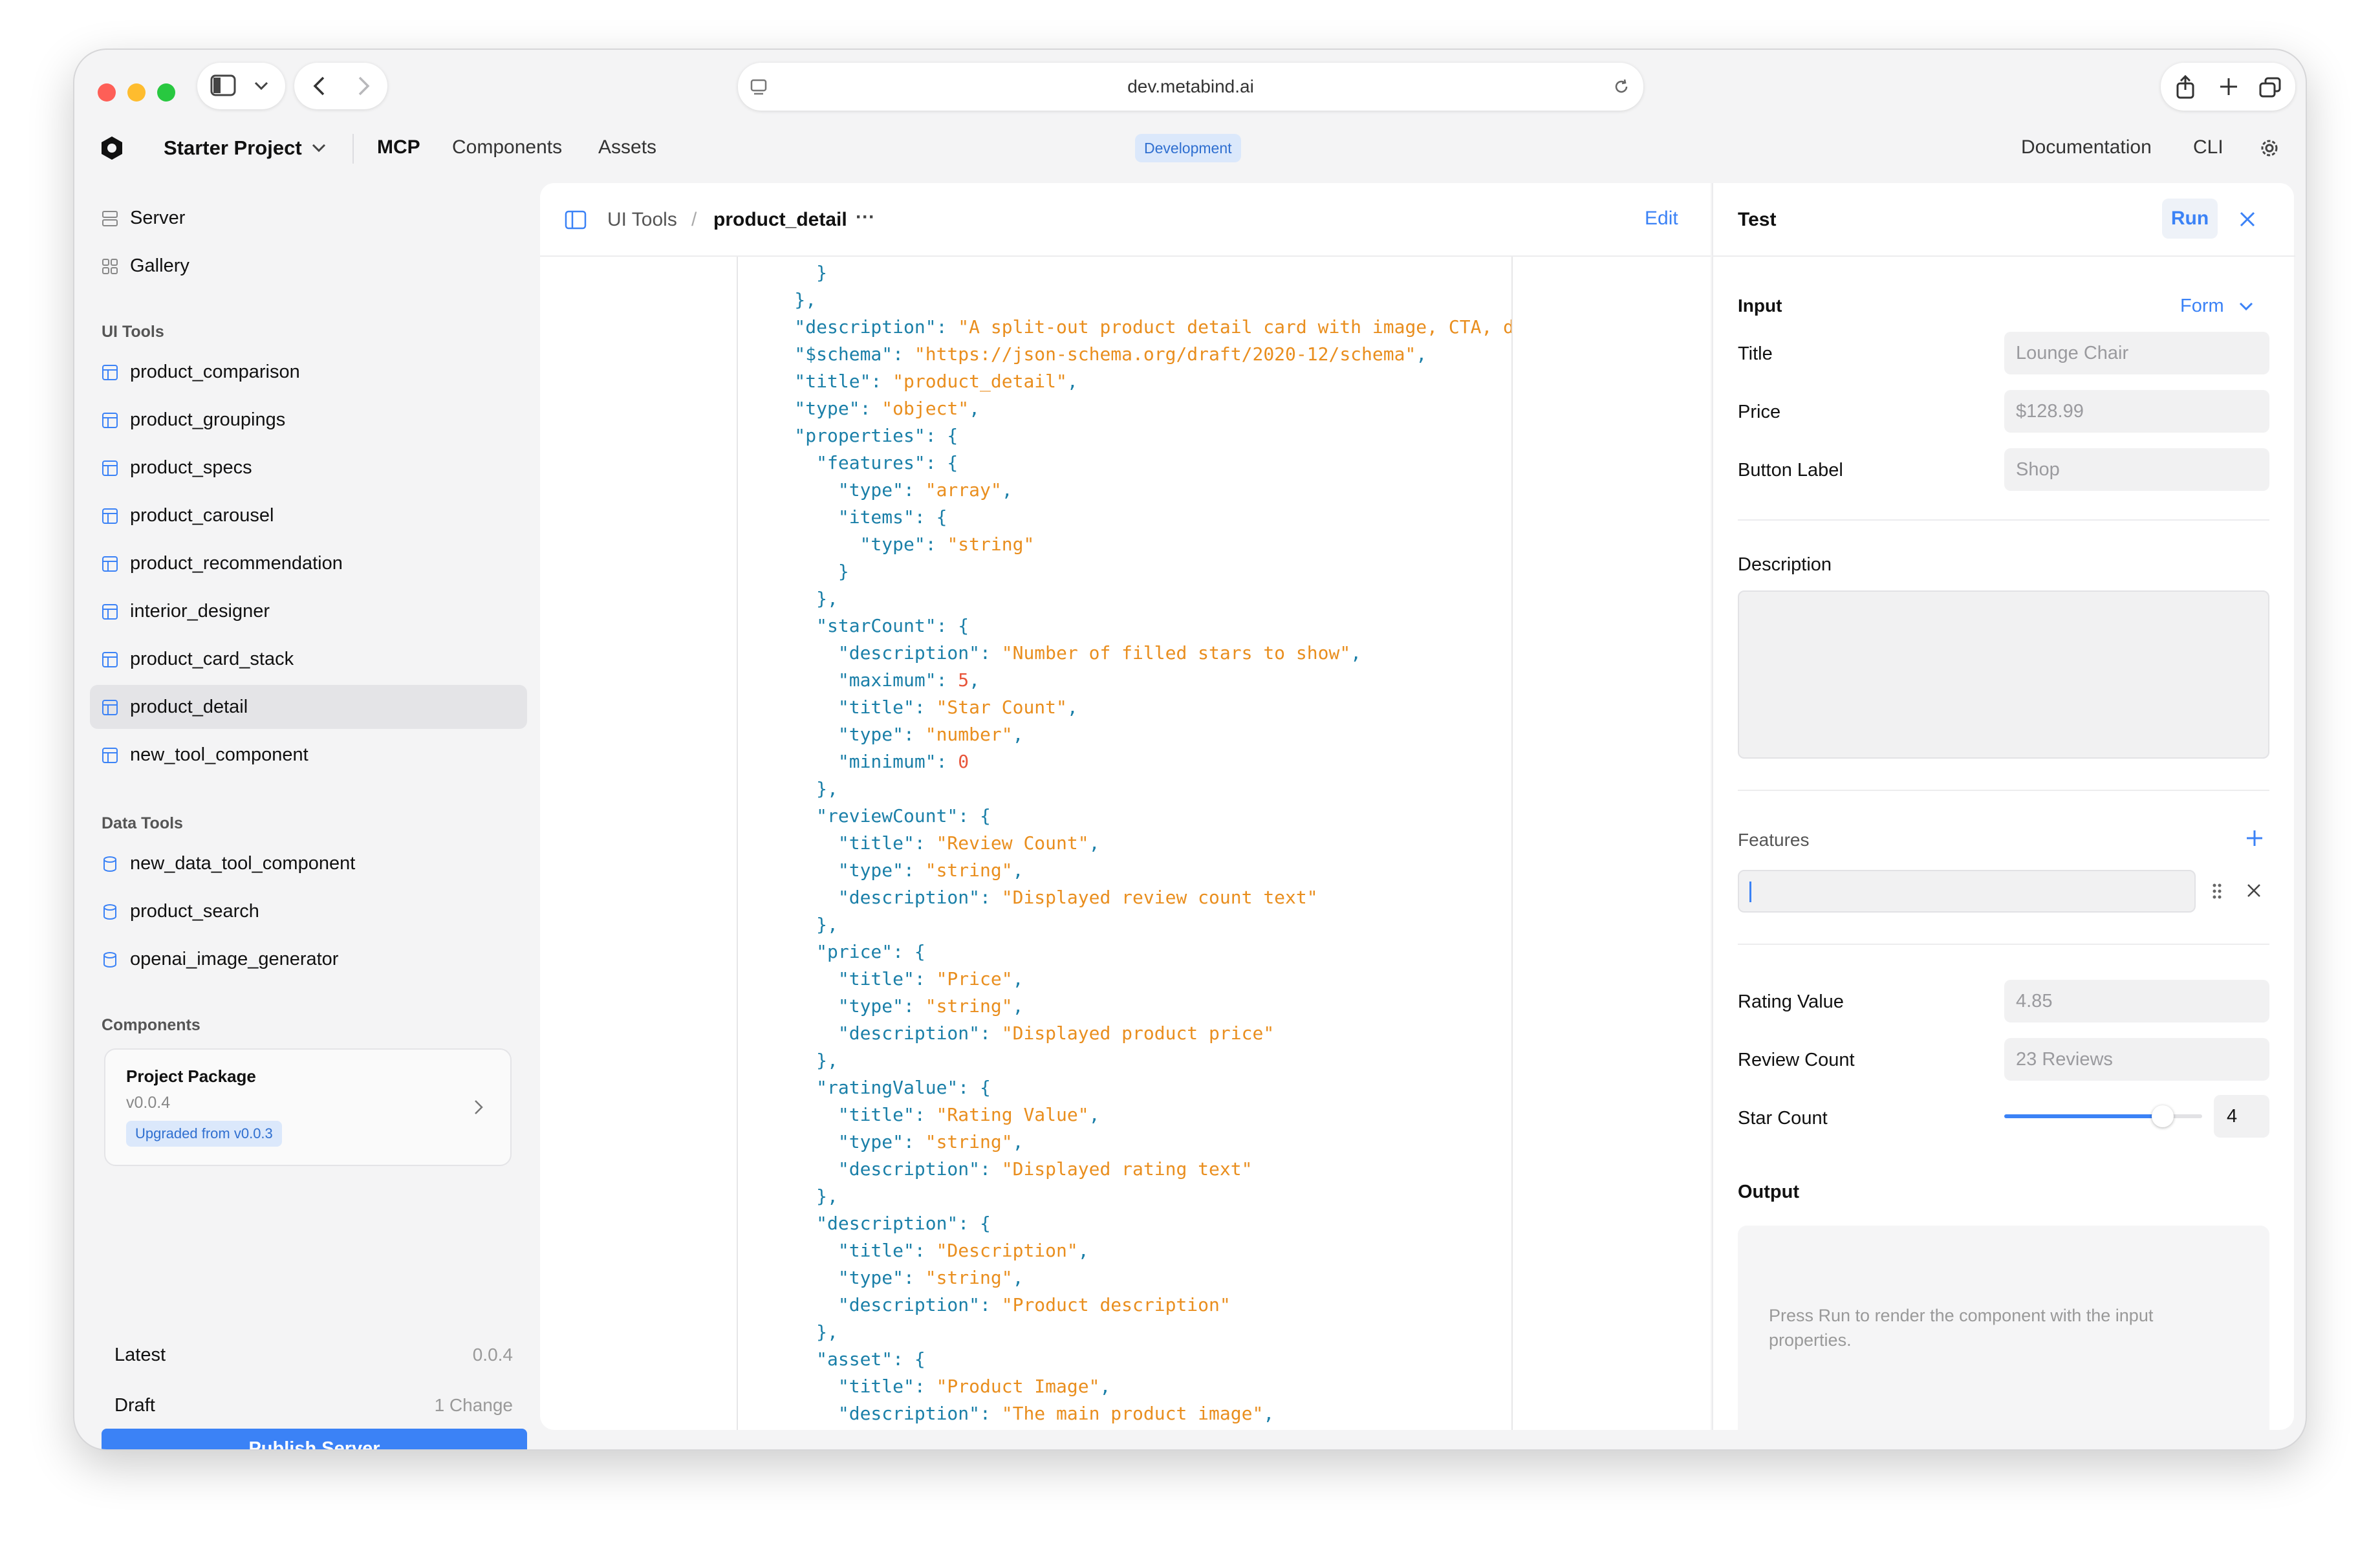 The image size is (2380, 1547). What do you see at coordinates (2247, 219) in the screenshot?
I see `close-icon` at bounding box center [2247, 219].